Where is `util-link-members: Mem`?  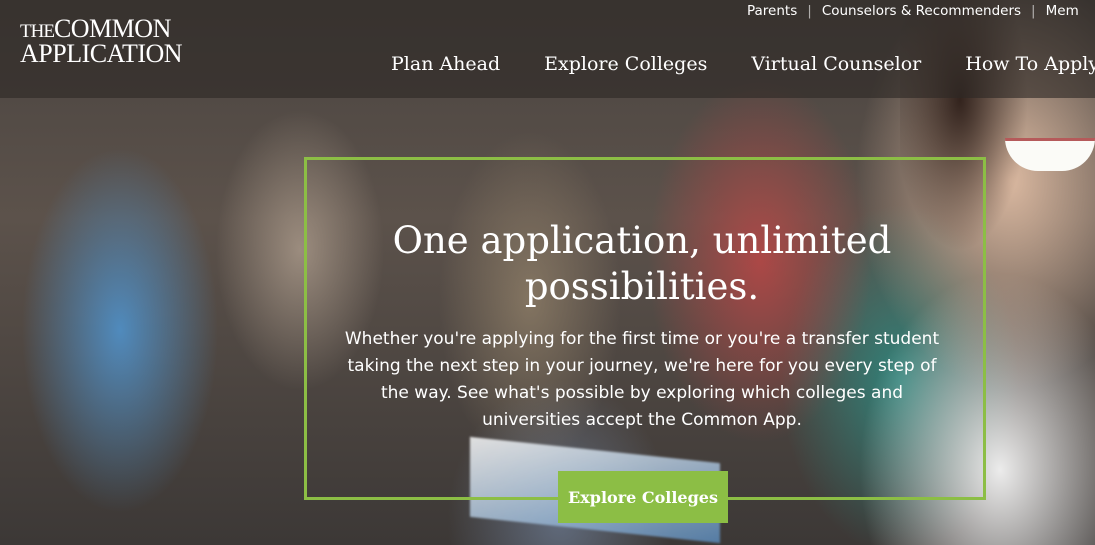 util-link-members: Mem is located at coordinates (1062, 11).